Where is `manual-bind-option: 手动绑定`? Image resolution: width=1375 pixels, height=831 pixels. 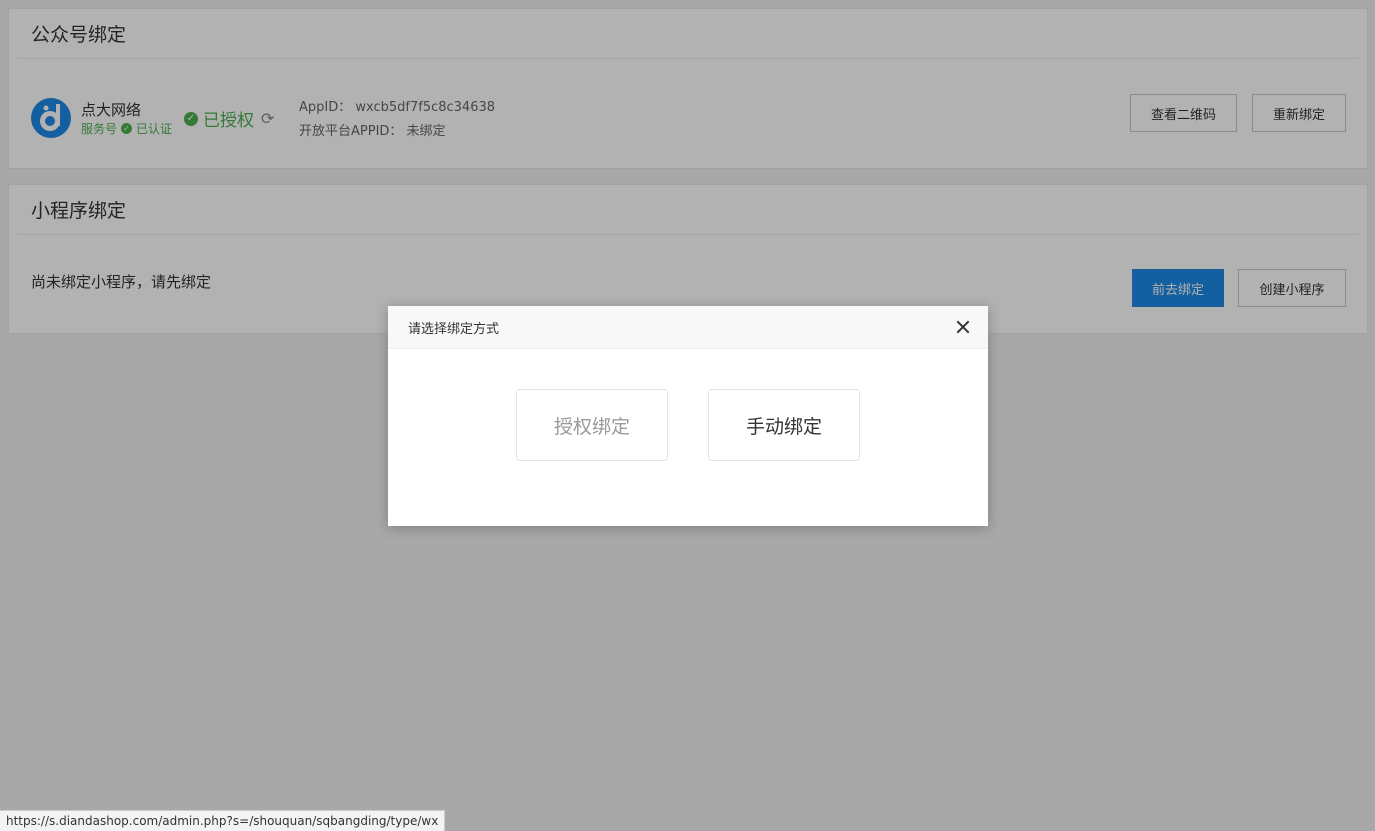 manual-bind-option: 手动绑定 is located at coordinates (784, 425).